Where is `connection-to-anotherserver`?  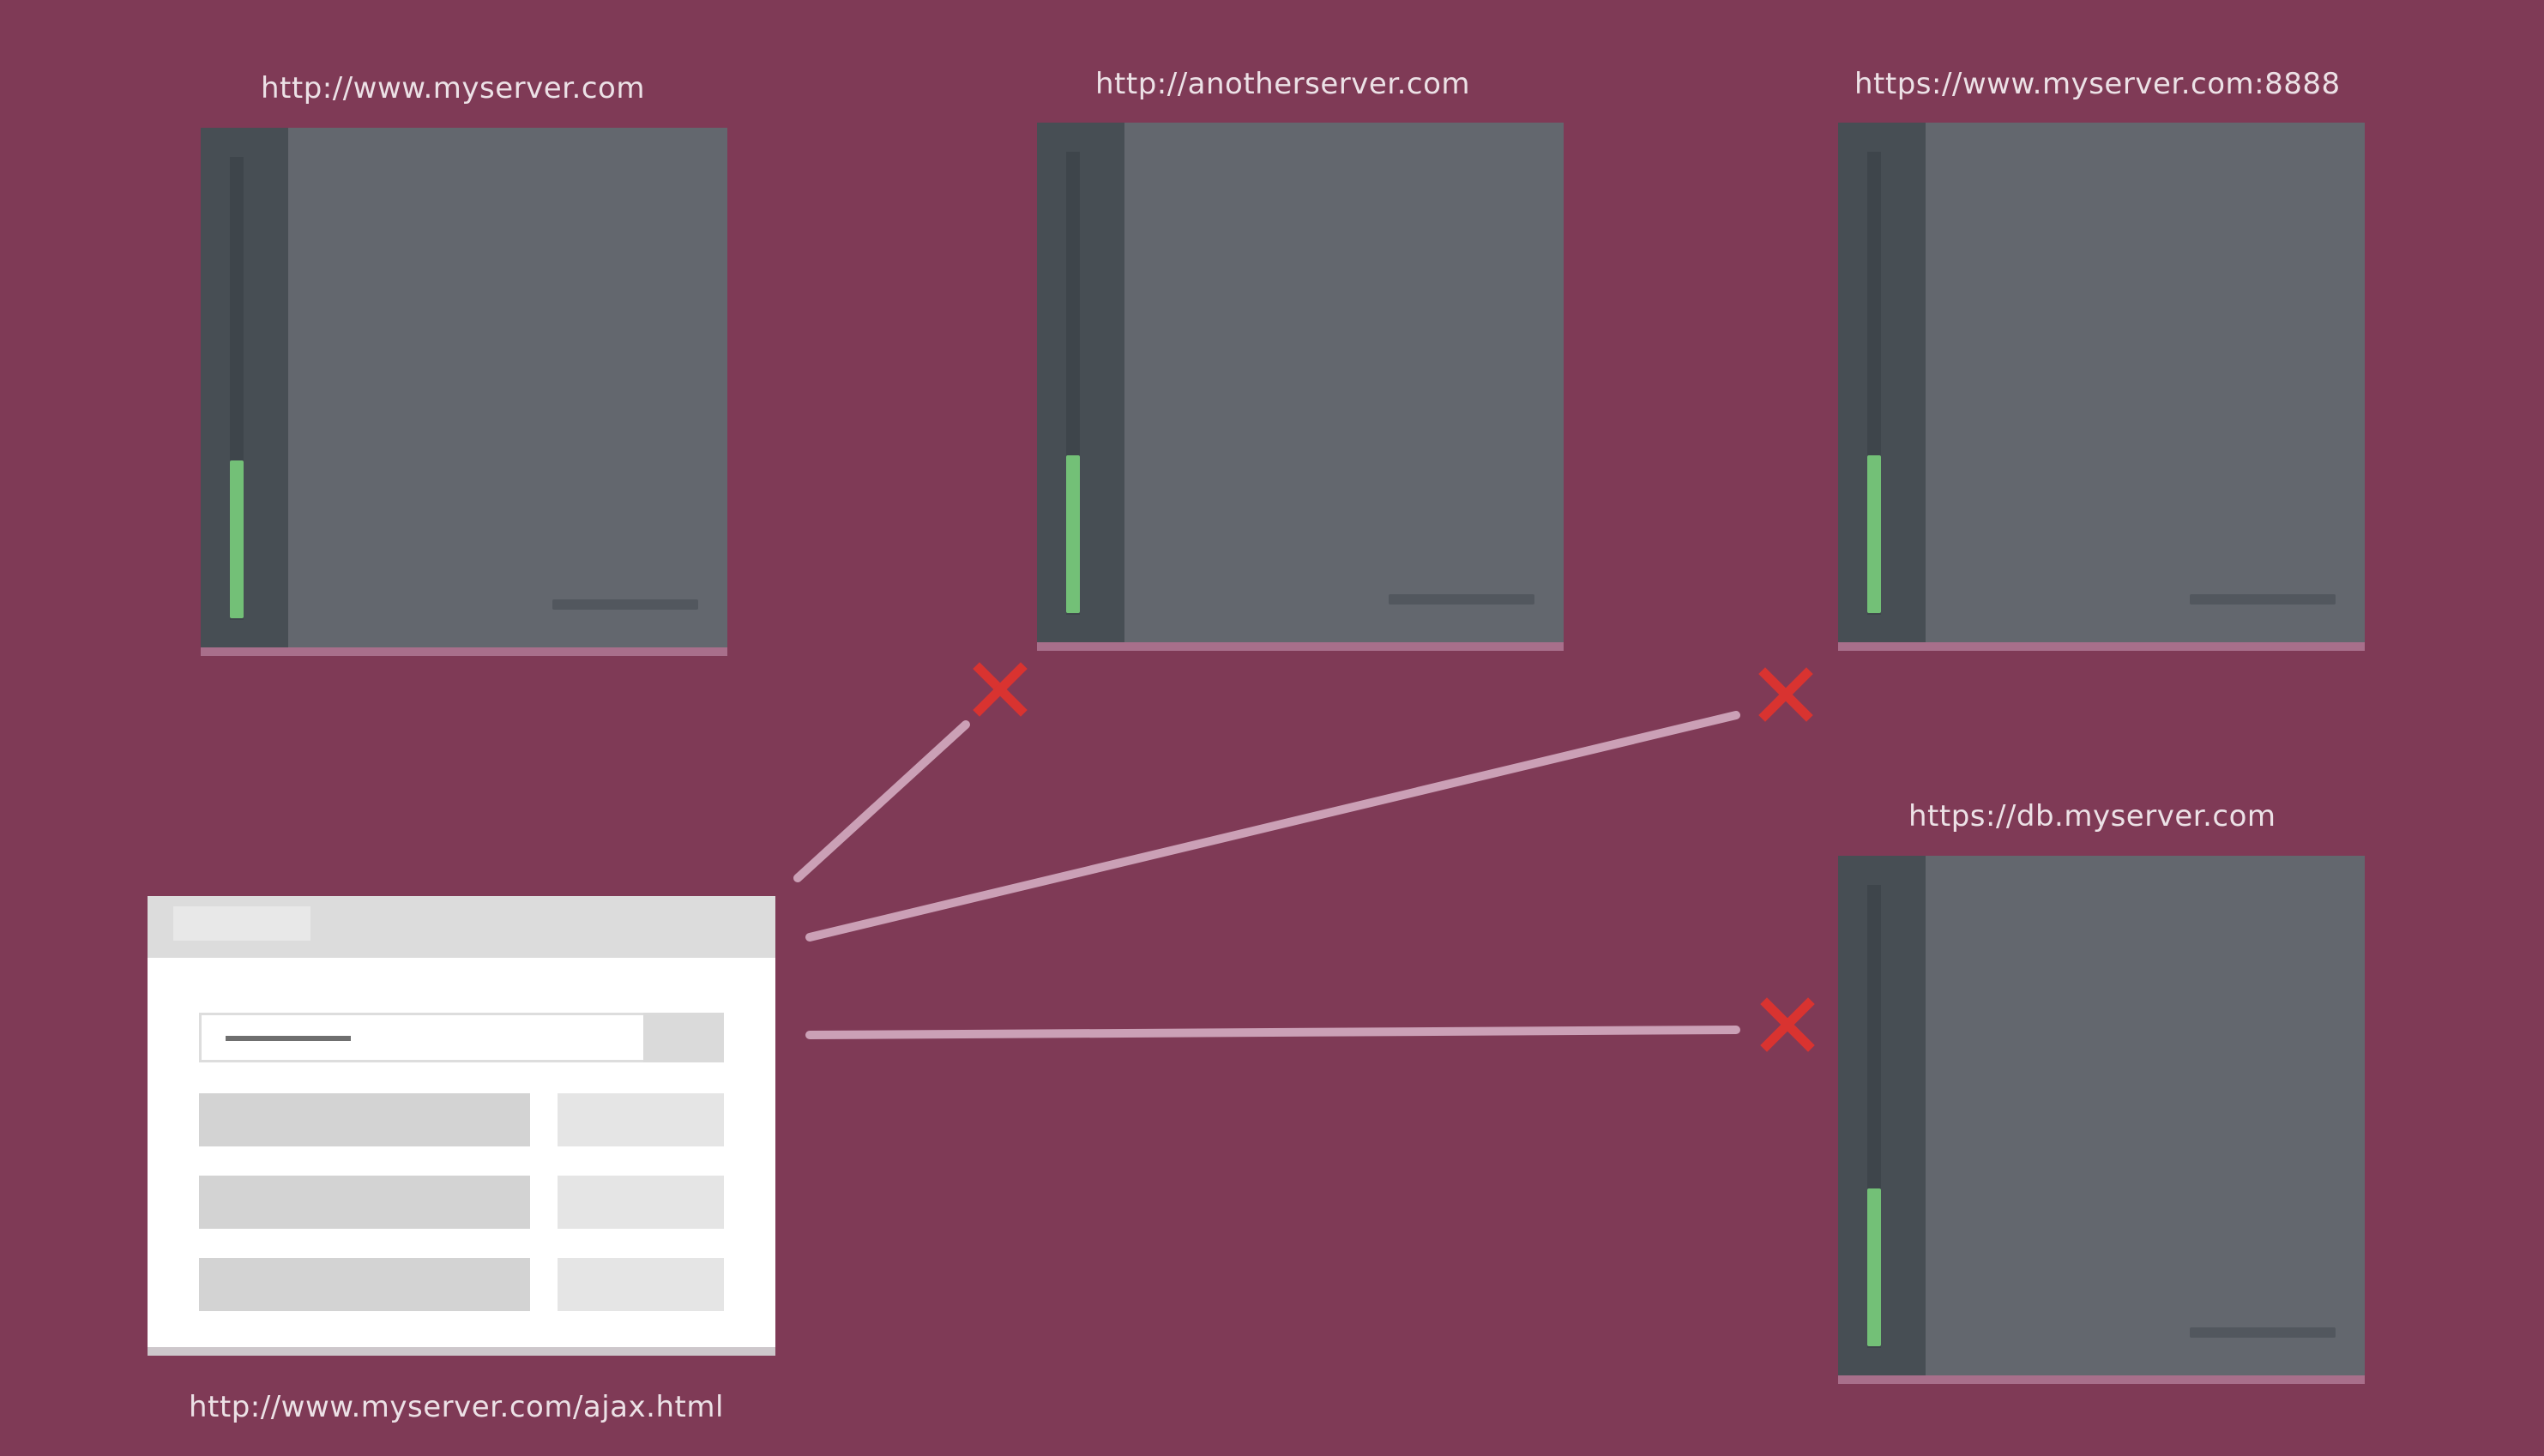
connection-to-anotherserver is located at coordinates (910, 772).